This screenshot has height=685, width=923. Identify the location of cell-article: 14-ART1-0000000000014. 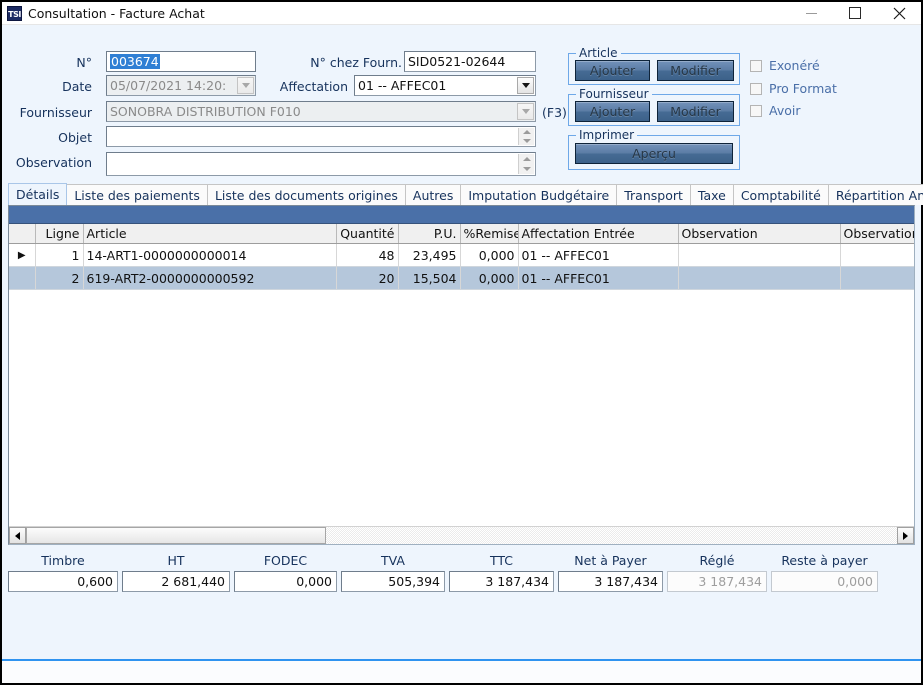
(210, 255).